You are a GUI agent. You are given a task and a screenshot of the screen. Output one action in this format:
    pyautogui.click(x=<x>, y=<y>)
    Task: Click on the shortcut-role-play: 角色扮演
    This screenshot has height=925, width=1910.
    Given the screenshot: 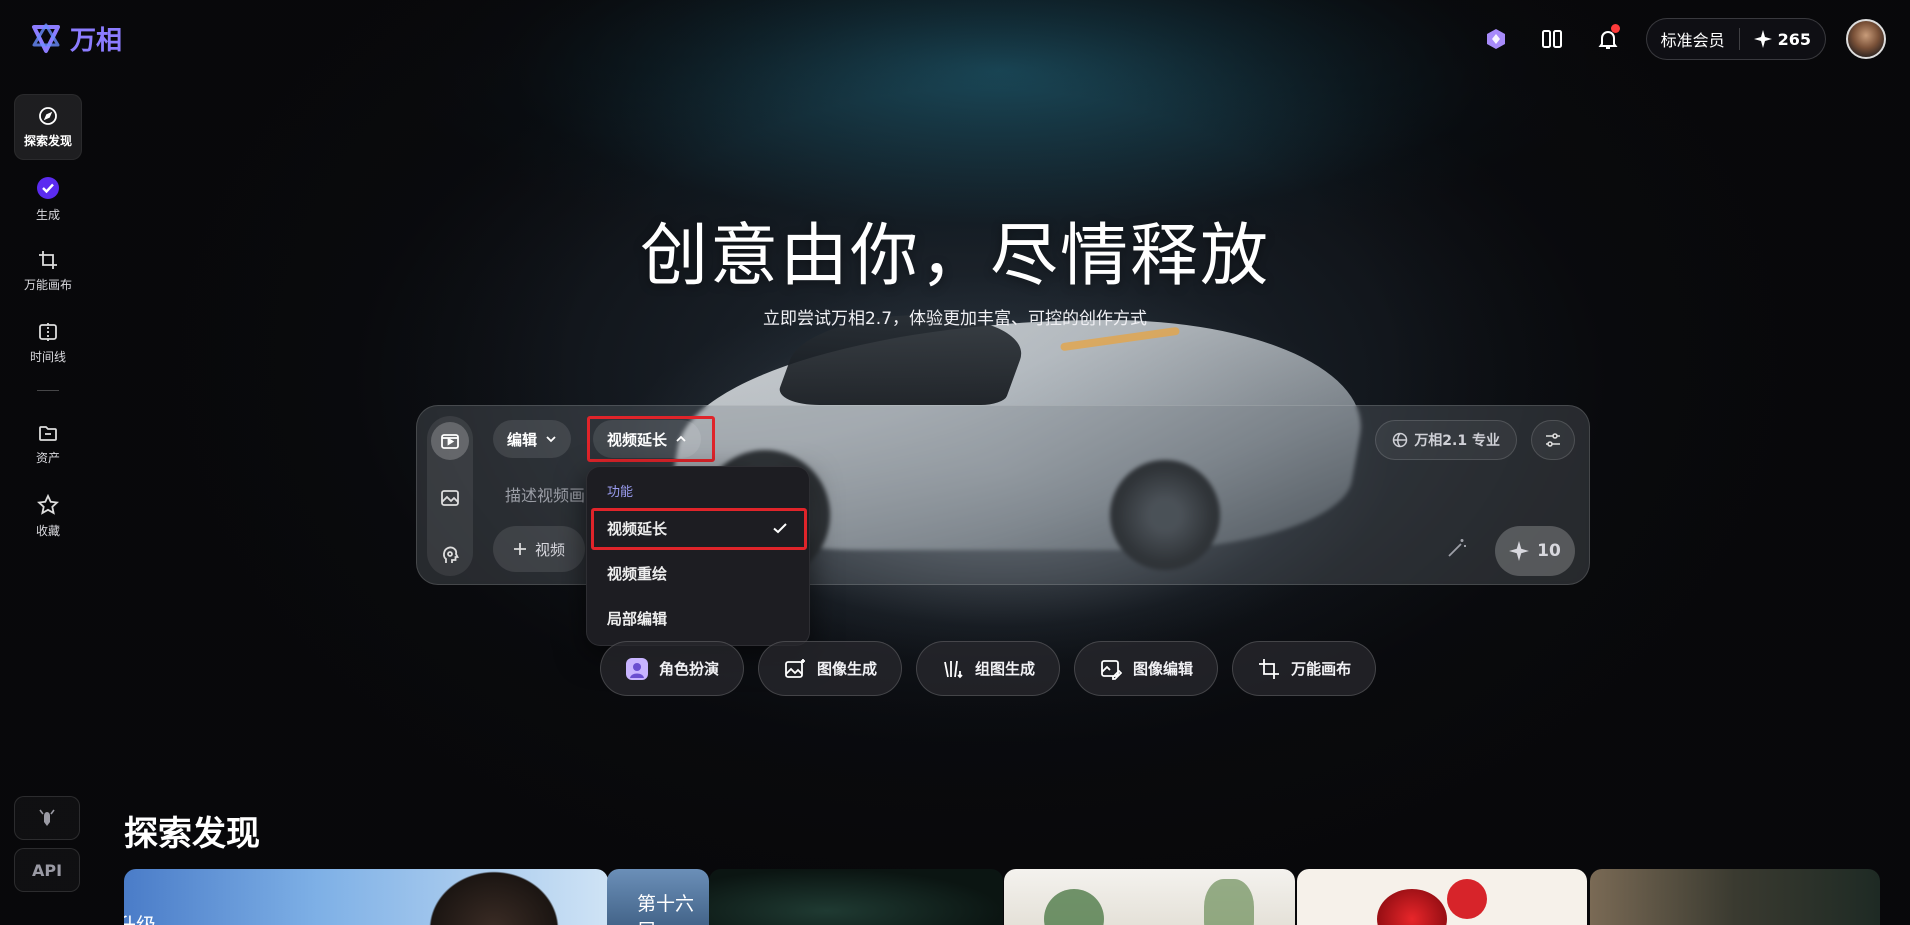 What is the action you would take?
    pyautogui.click(x=672, y=668)
    